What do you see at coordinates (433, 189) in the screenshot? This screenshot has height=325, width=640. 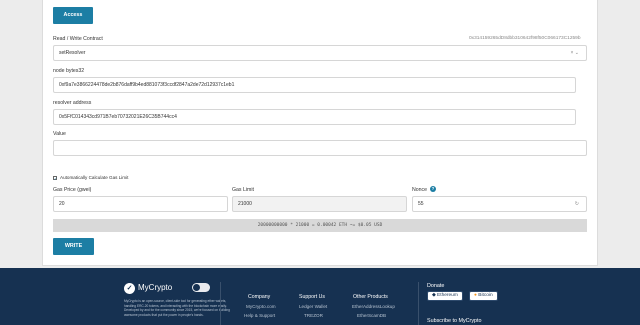 I see `nonce-info-icon: ?` at bounding box center [433, 189].